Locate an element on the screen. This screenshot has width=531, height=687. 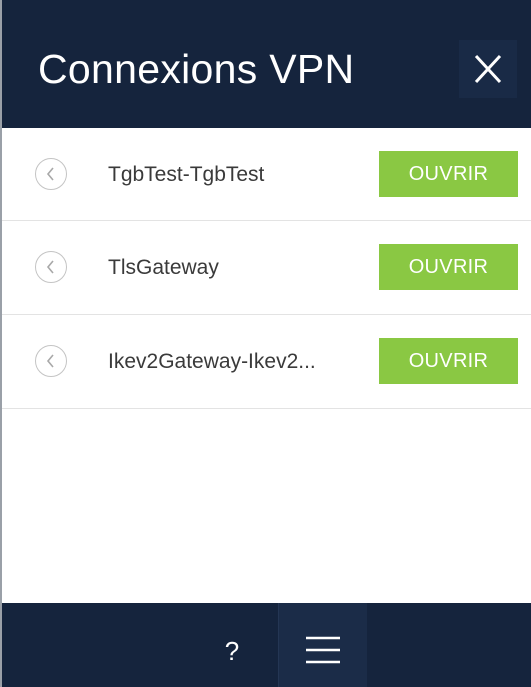
list-item: TlsGateway OUVRIR is located at coordinates (266, 268).